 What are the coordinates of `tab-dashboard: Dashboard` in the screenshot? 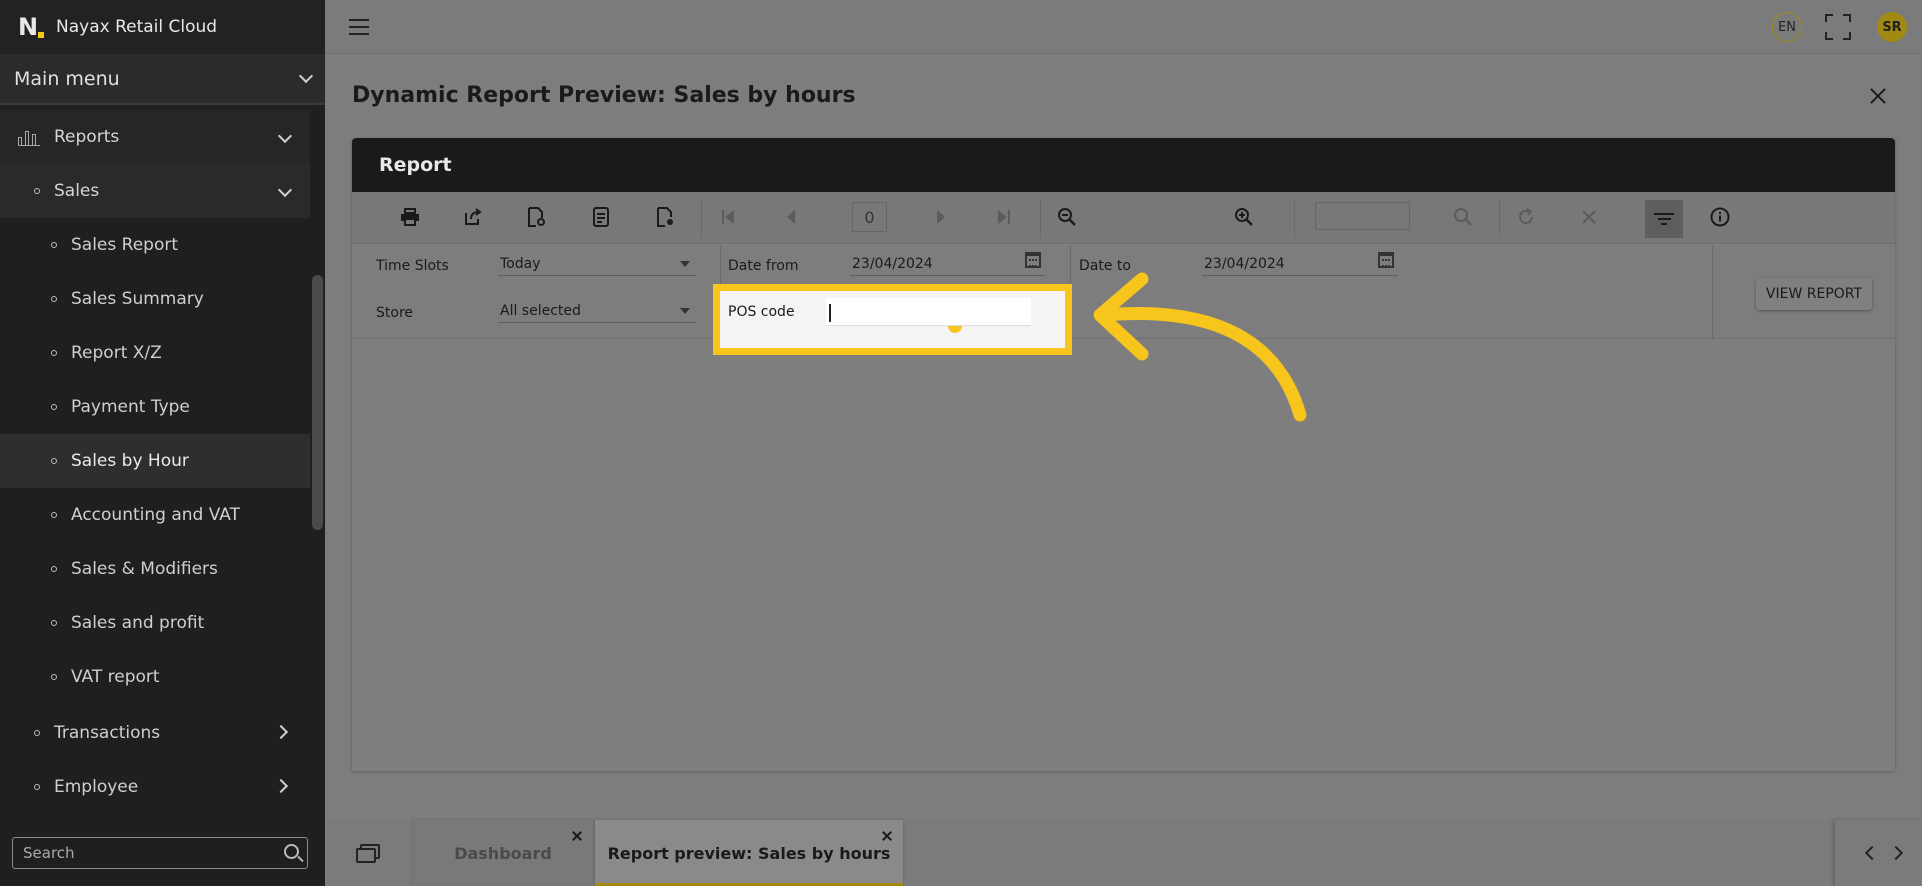 It's located at (503, 853).